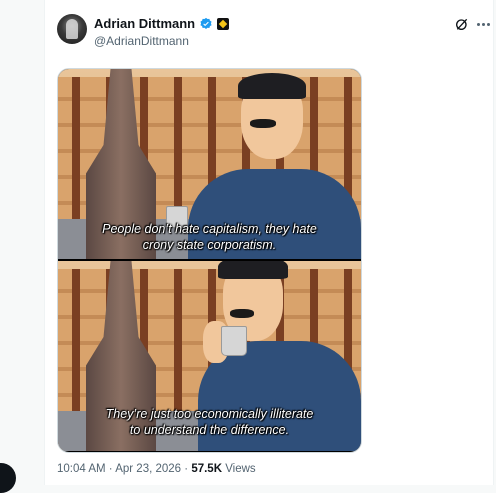 This screenshot has height=493, width=496. I want to click on tweet-time: 10:04 AM, so click(81, 469).